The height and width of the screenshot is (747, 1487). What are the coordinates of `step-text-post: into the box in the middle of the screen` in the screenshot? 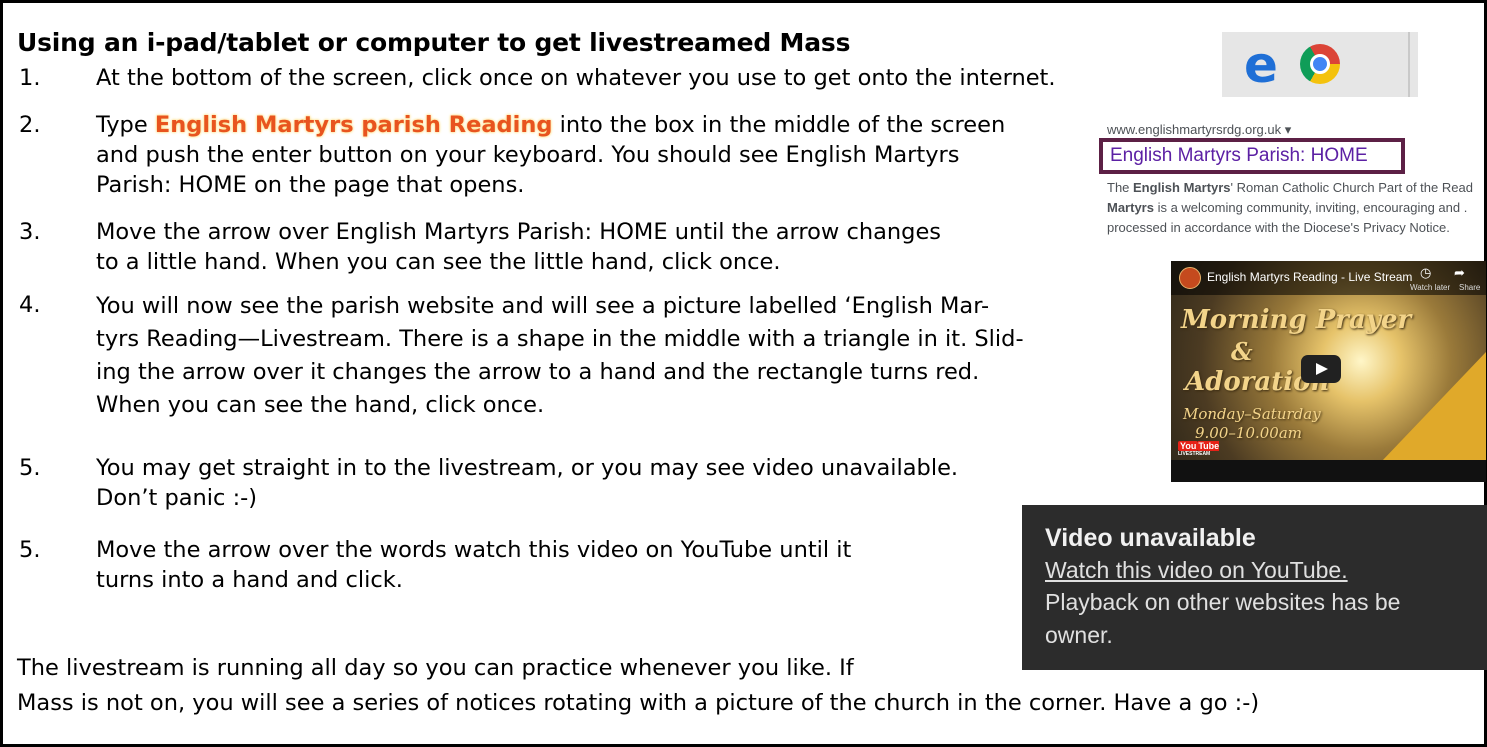 It's located at (779, 125).